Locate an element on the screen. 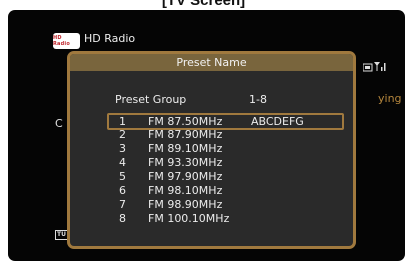  preset-row-7: 7 FM 98.90MHz is located at coordinates (227, 205).